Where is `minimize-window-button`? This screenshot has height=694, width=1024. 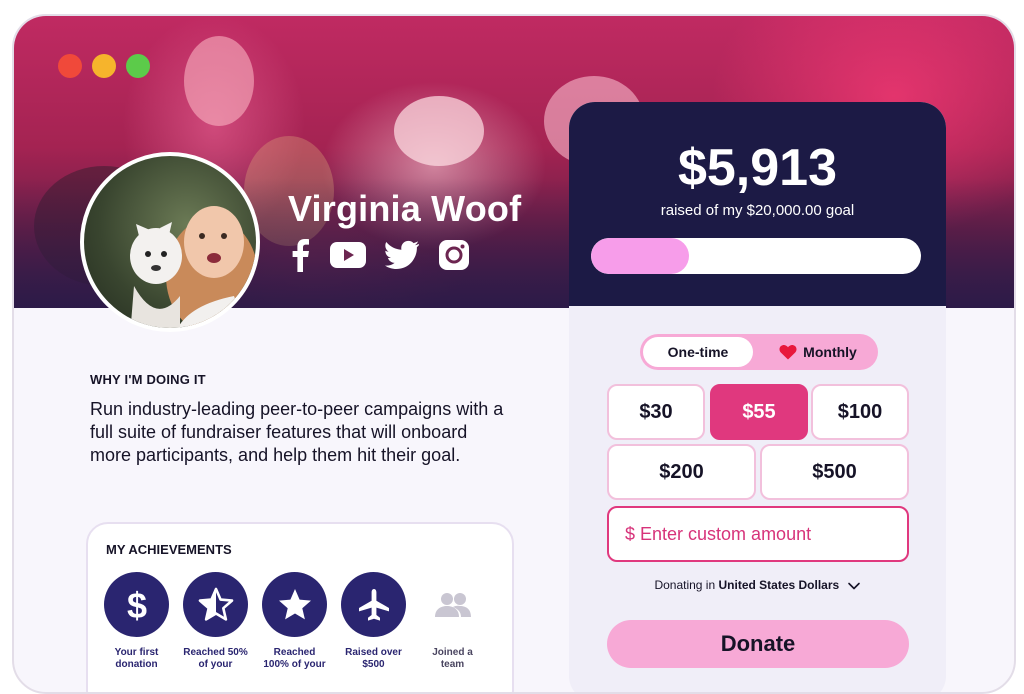 minimize-window-button is located at coordinates (104, 66).